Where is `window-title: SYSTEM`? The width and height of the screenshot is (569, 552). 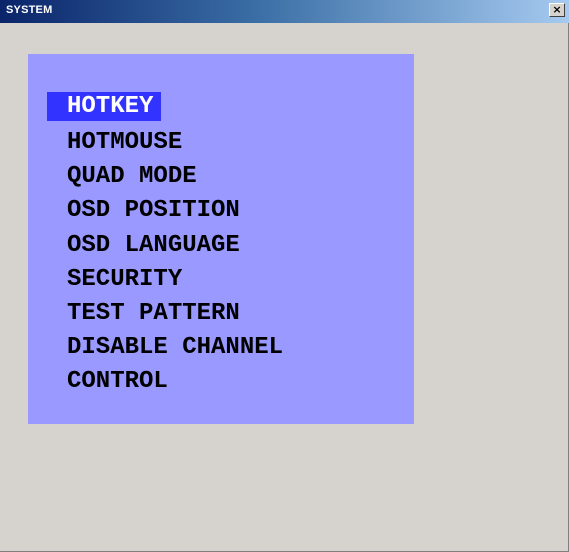
window-title: SYSTEM is located at coordinates (29, 10).